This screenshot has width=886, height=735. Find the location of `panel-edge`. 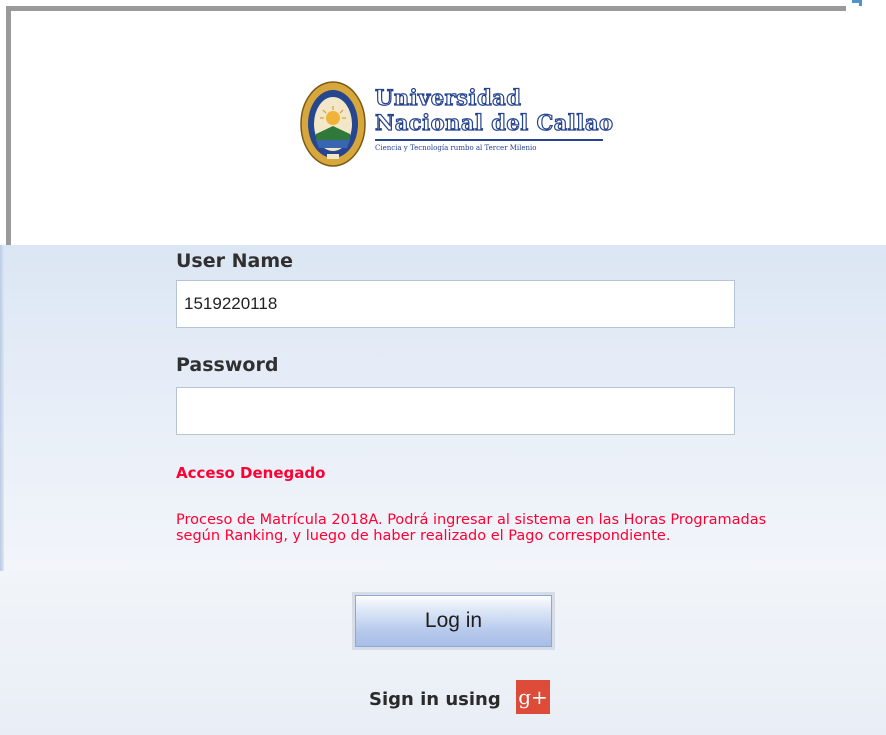

panel-edge is located at coordinates (2, 408).